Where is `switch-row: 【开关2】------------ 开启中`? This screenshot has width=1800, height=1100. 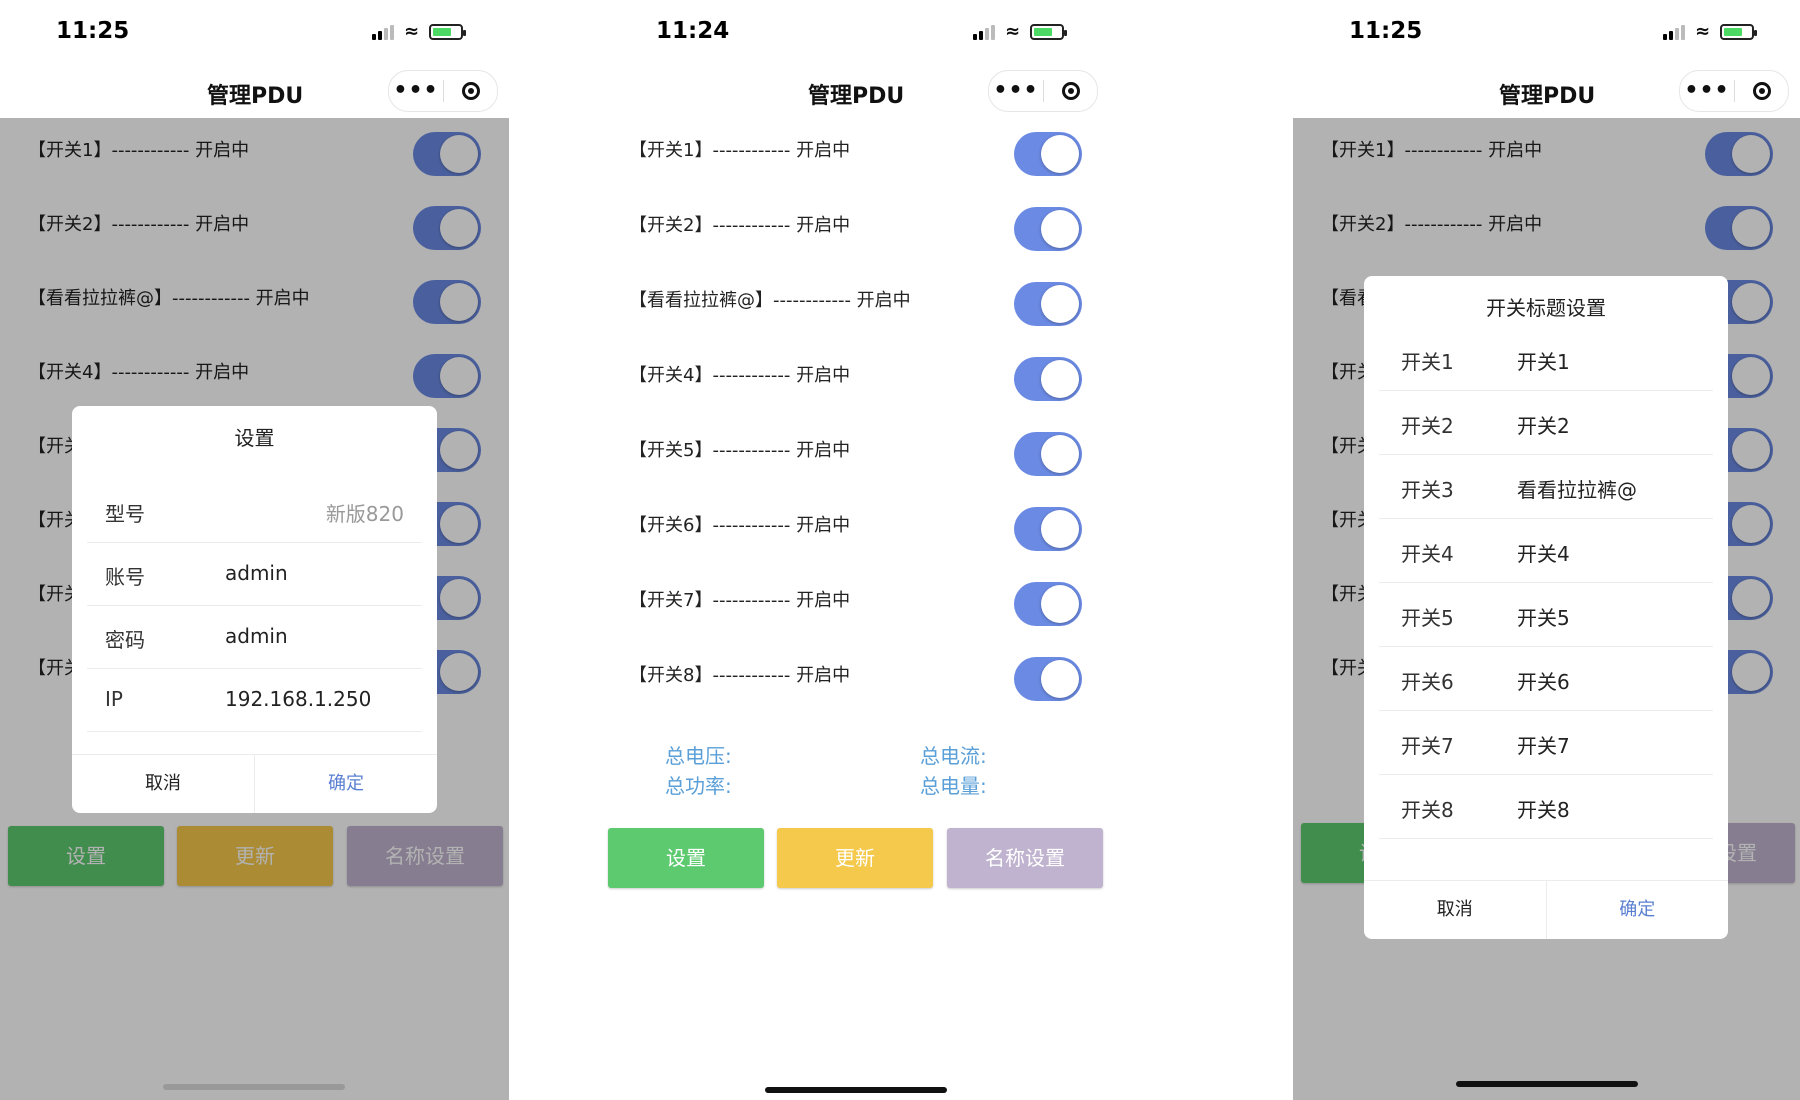 switch-row: 【开关2】------------ 开启中 is located at coordinates (856, 223).